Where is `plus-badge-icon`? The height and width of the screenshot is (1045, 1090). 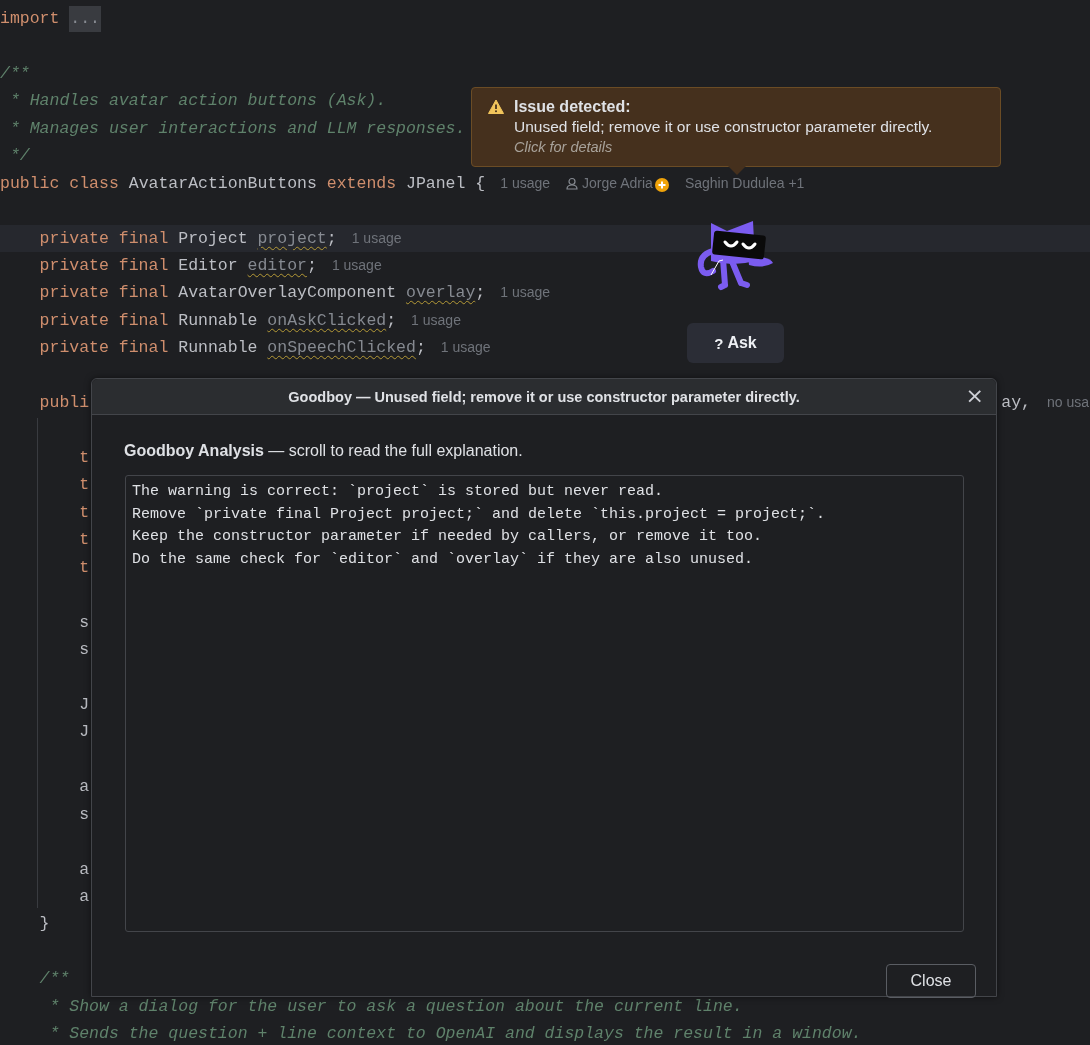
plus-badge-icon is located at coordinates (661, 185).